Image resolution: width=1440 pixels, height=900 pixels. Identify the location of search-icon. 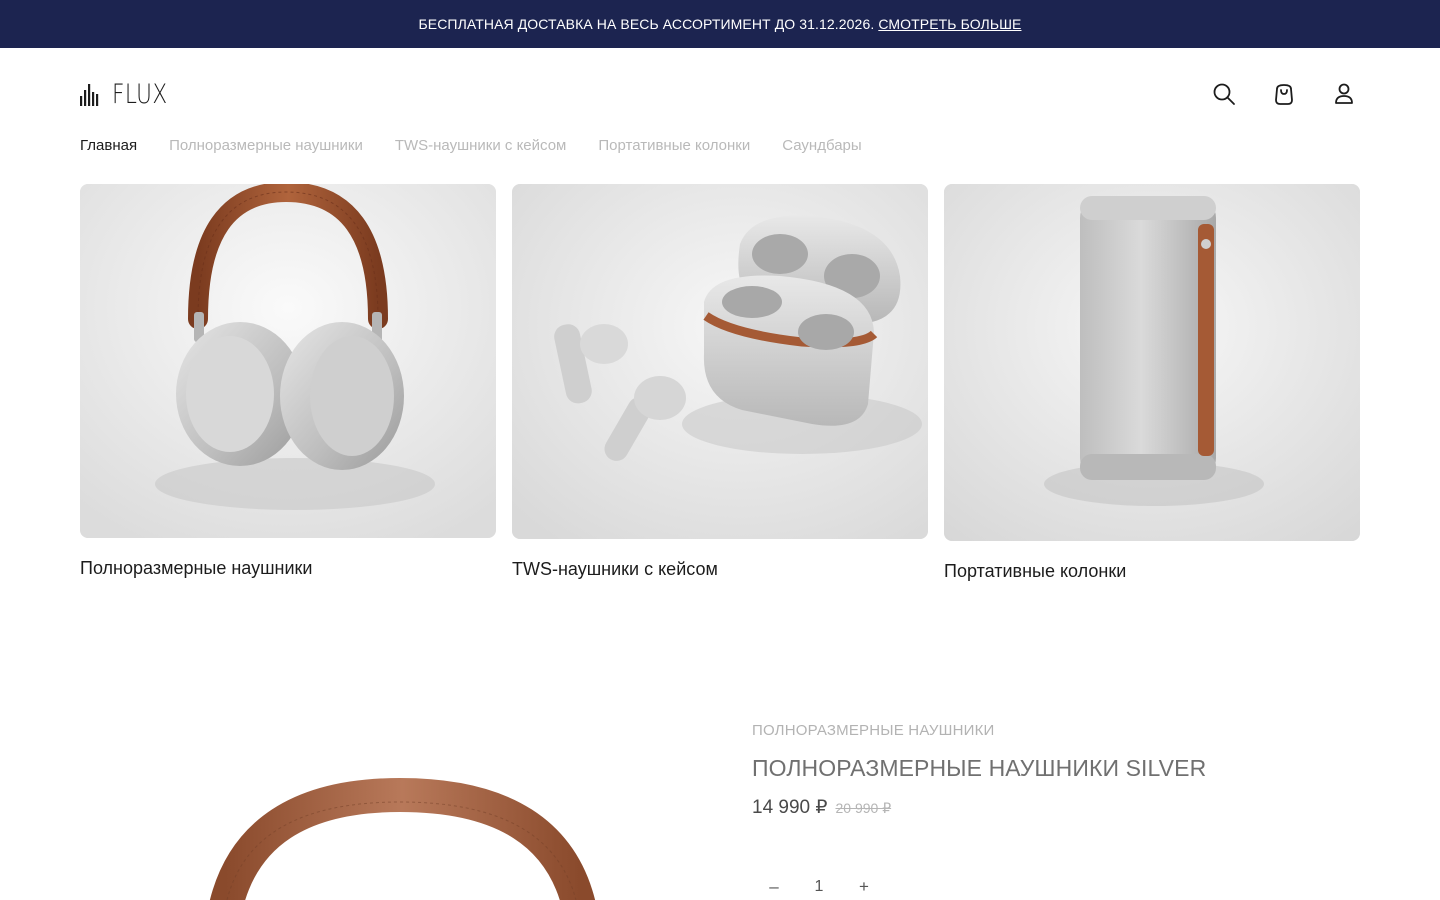
(1224, 94).